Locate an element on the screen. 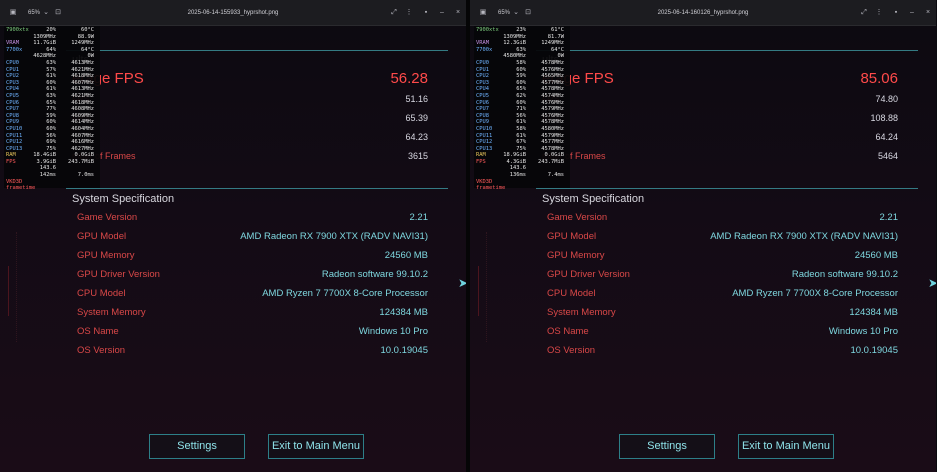 The width and height of the screenshot is (937, 472). overlay-row: 143.6 is located at coordinates (52, 168).